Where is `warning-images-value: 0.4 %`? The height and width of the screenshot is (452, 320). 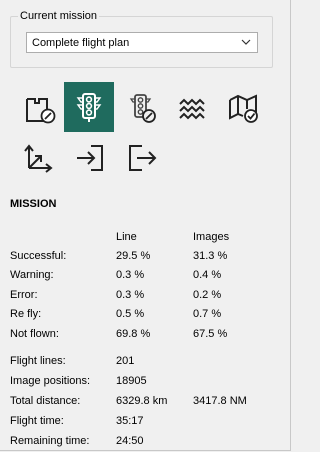
warning-images-value: 0.4 % is located at coordinates (207, 275).